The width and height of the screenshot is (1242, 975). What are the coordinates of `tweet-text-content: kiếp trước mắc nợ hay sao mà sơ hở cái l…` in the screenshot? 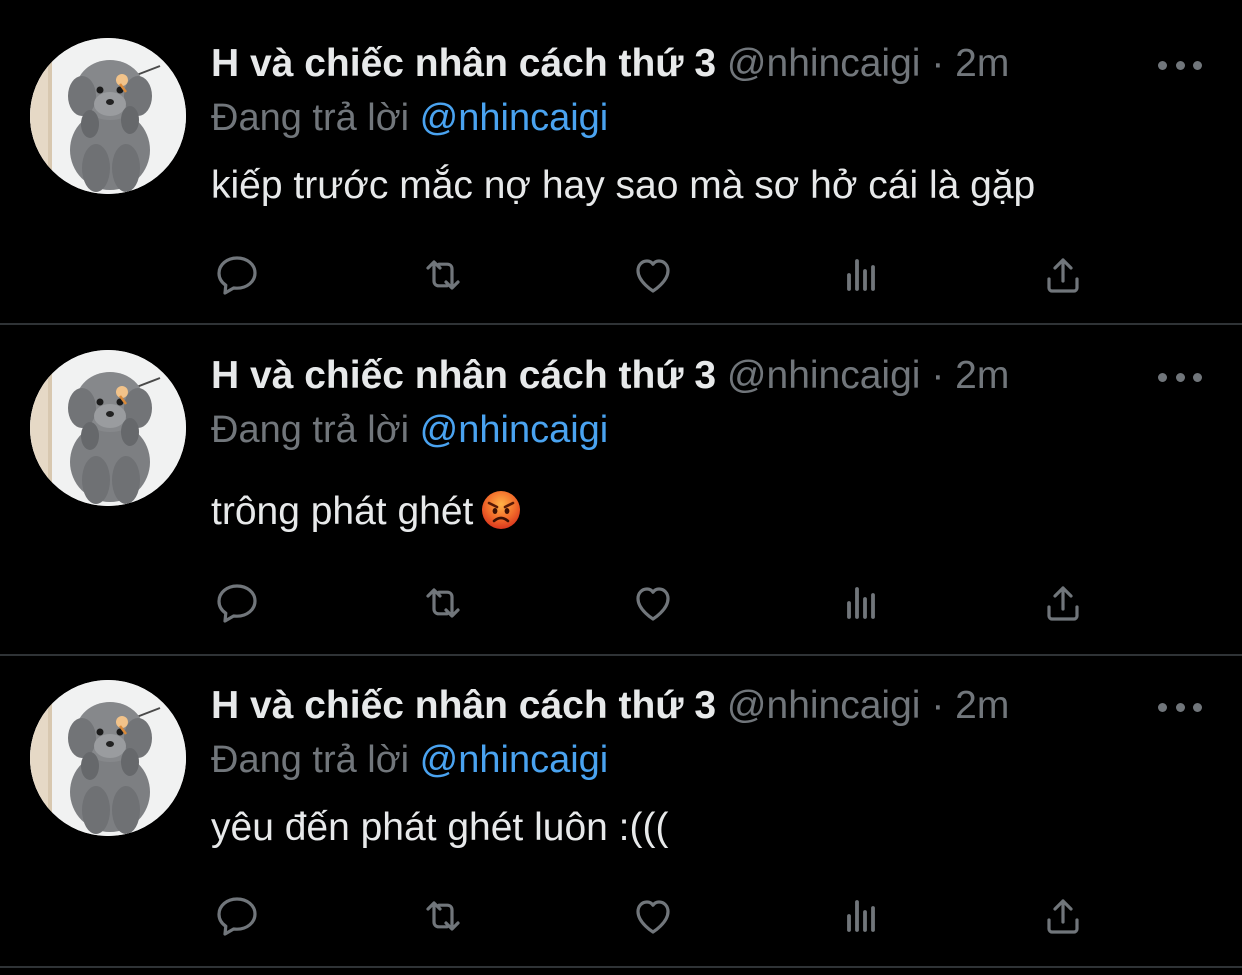 It's located at (623, 185).